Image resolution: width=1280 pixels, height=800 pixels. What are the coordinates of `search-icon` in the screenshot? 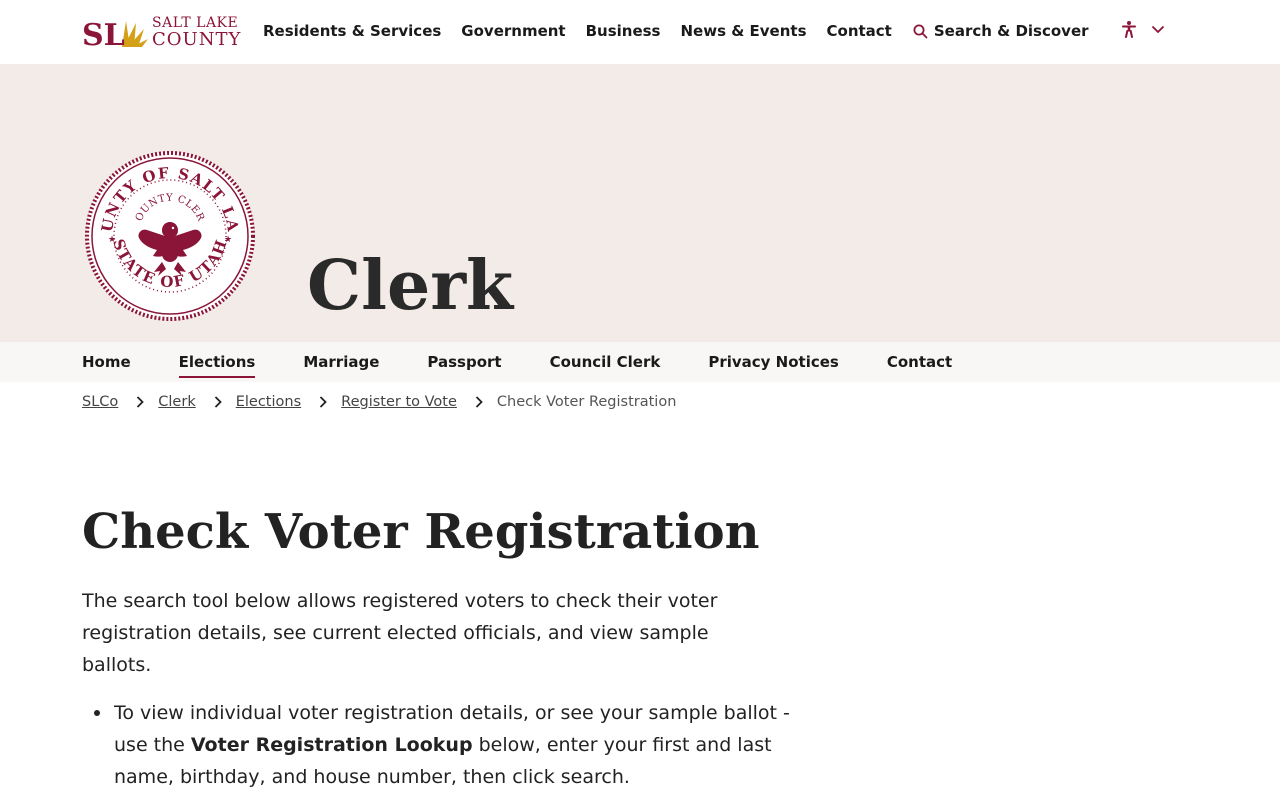 It's located at (920, 31).